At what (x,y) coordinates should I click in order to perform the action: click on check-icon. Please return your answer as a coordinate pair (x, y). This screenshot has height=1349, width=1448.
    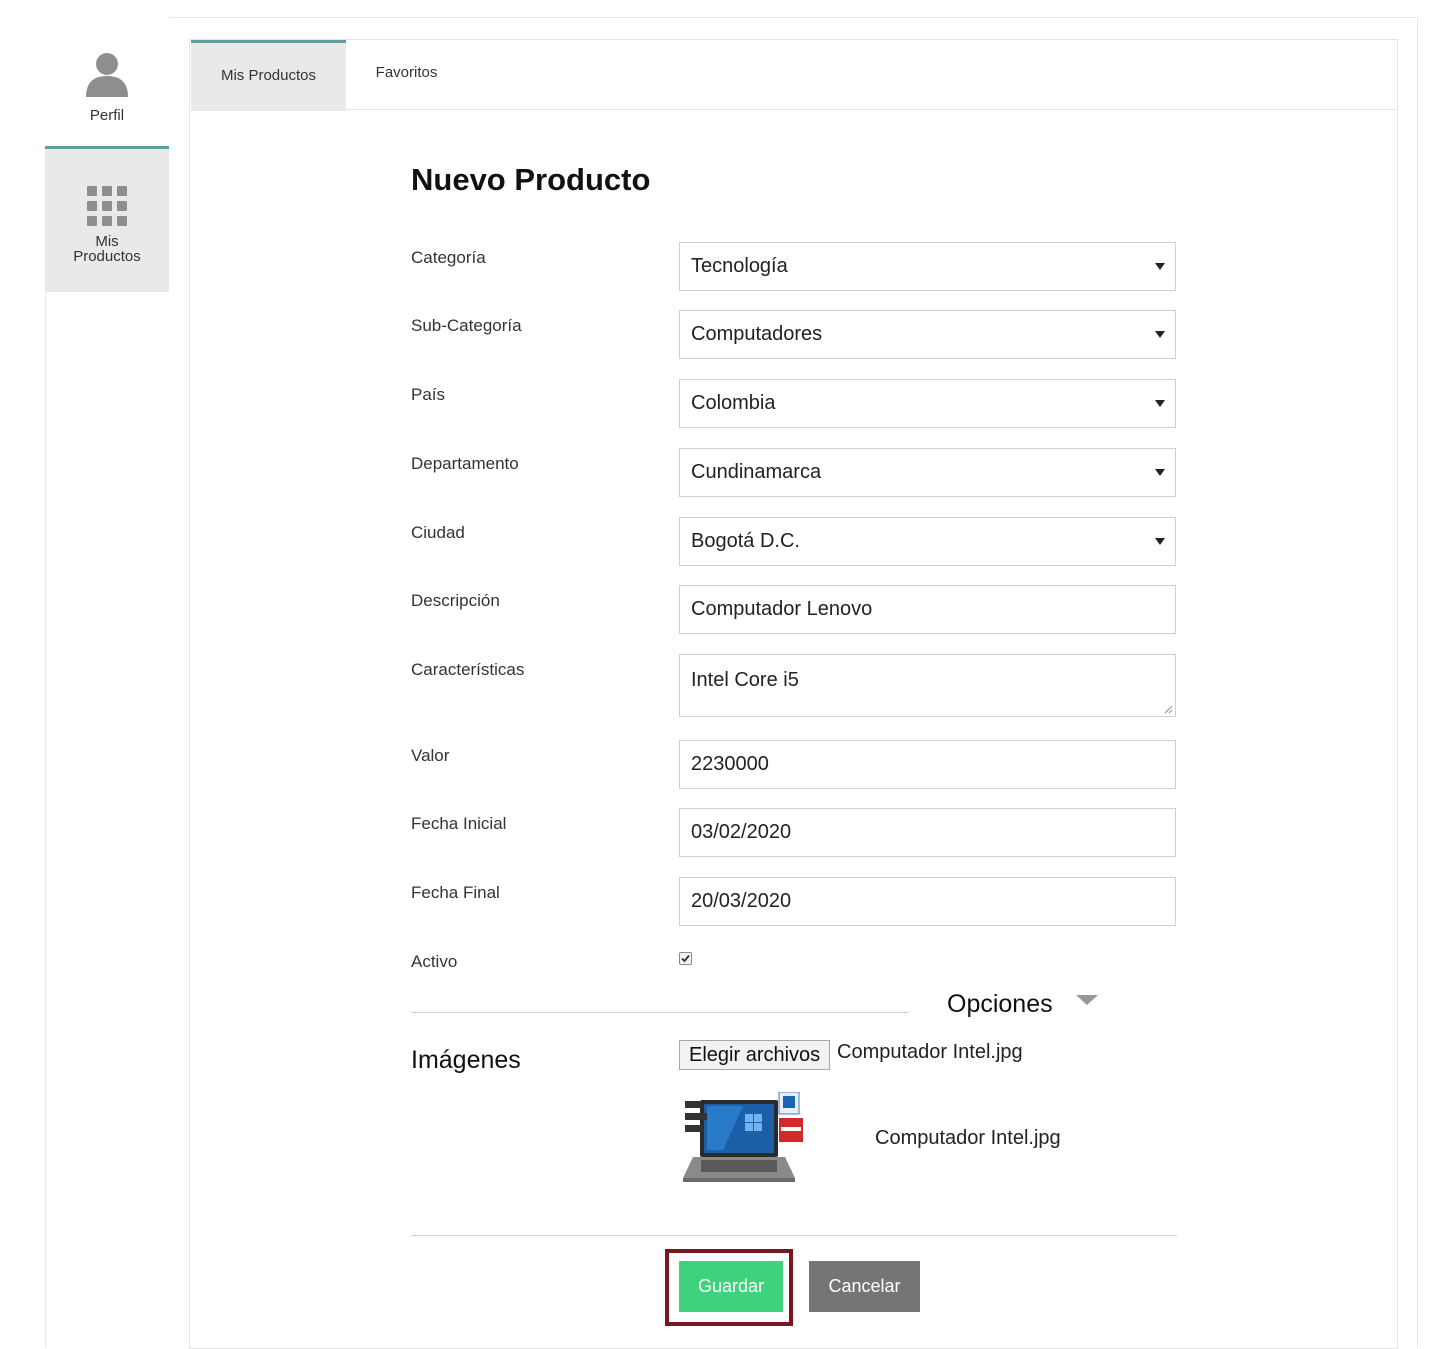
    Looking at the image, I should click on (685, 958).